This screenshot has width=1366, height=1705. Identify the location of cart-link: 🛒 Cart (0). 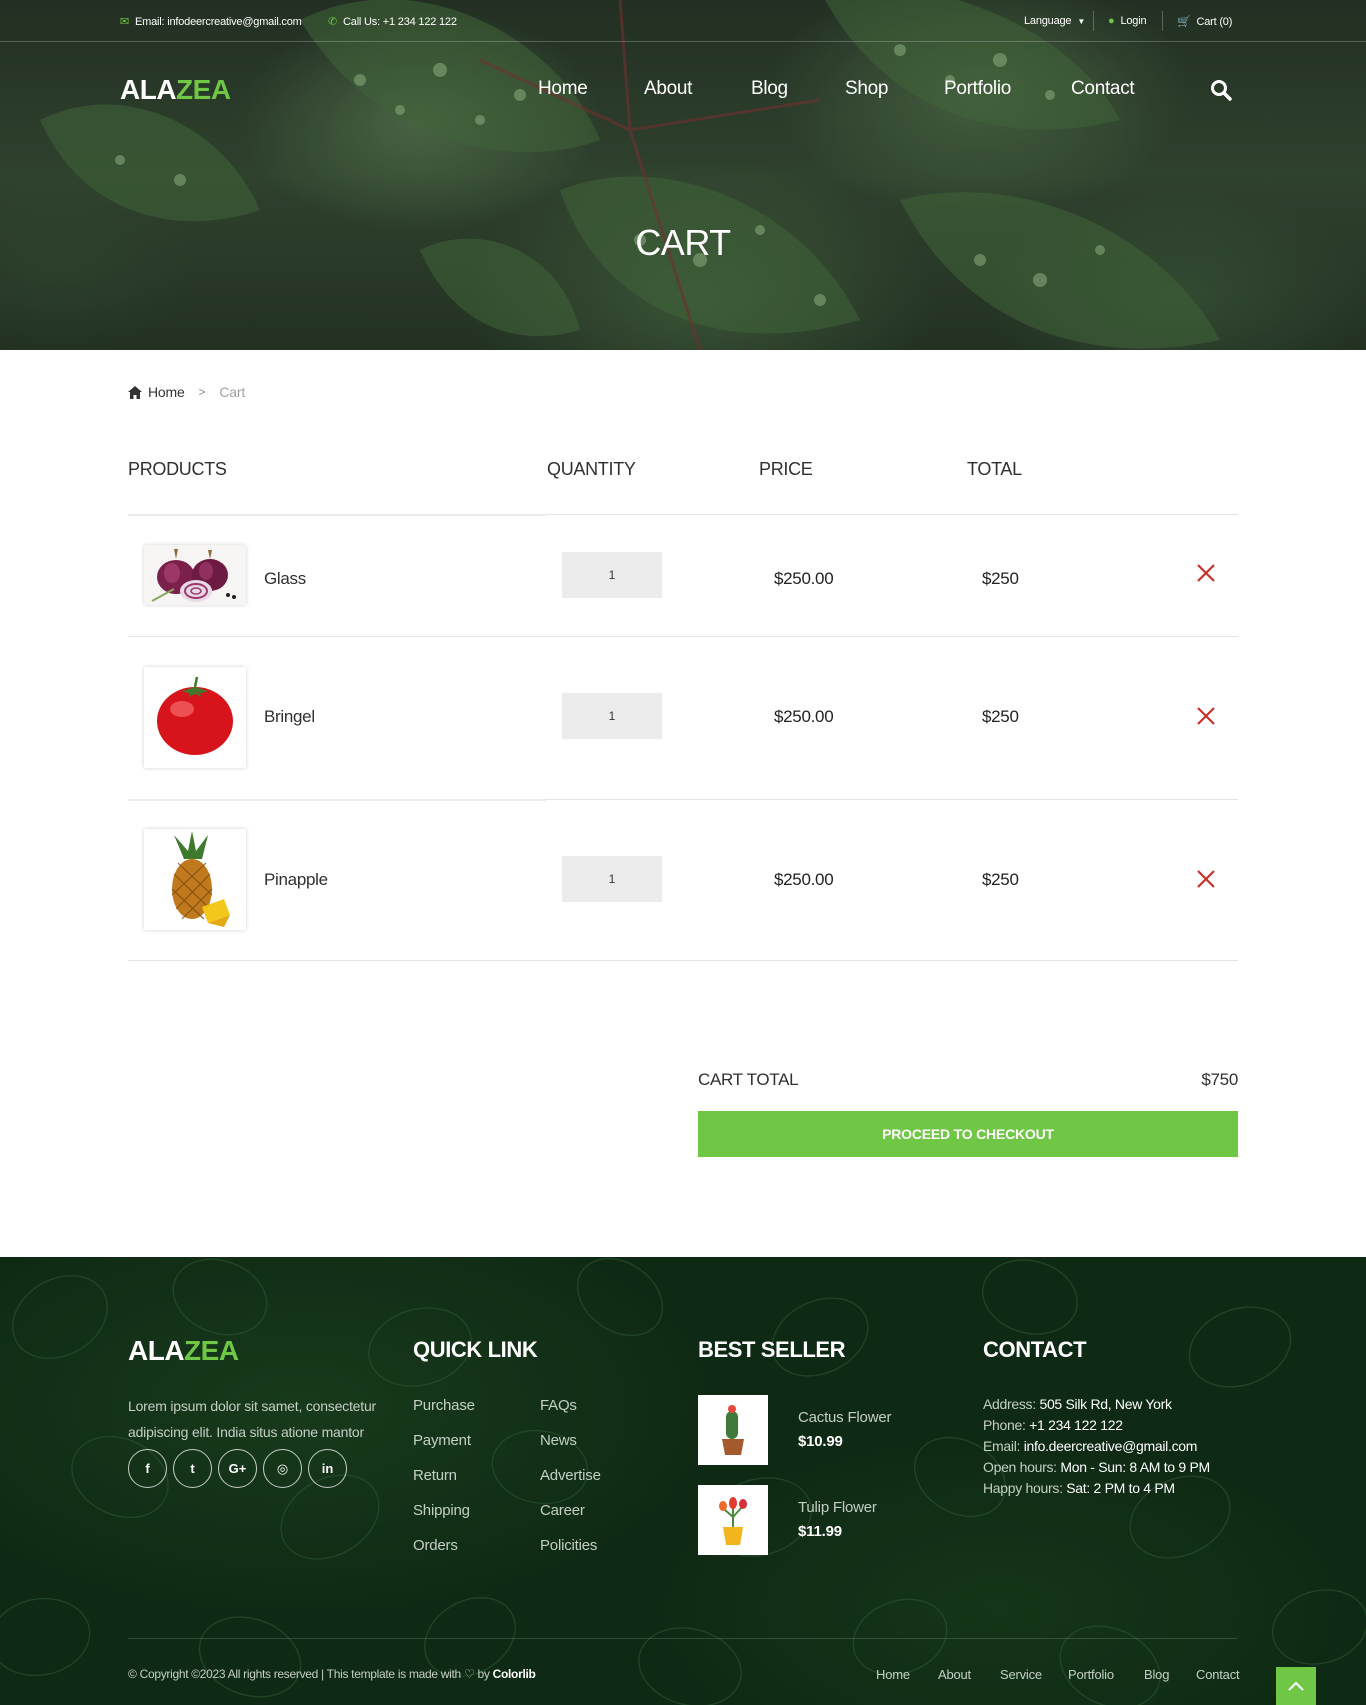
(1205, 22).